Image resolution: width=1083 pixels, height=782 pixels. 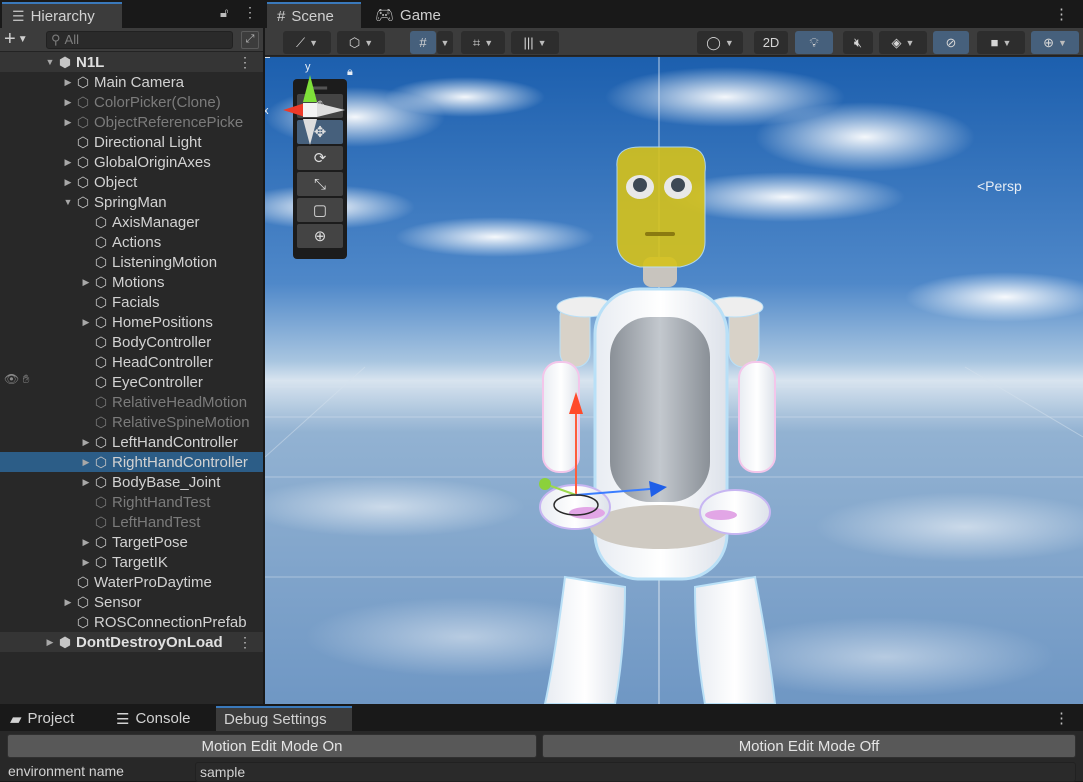 What do you see at coordinates (314, 15) in the screenshot?
I see `tab-scene: # Scene` at bounding box center [314, 15].